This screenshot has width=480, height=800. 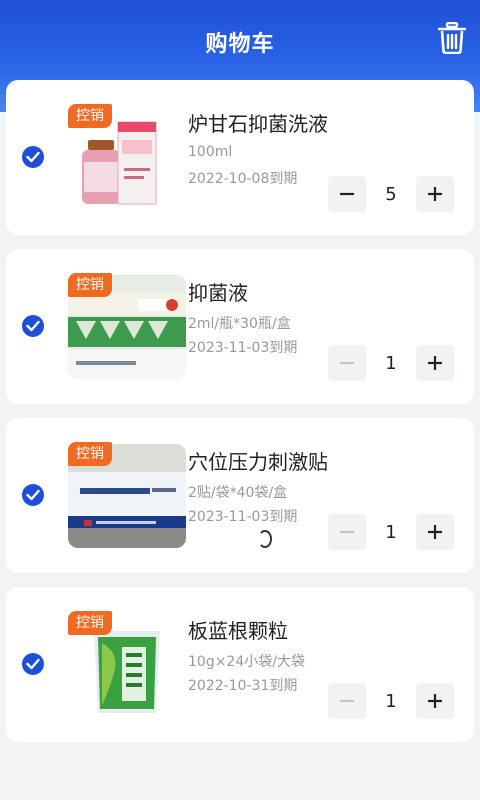 I want to click on product-expiry: 2022-10-08到期, so click(x=243, y=179).